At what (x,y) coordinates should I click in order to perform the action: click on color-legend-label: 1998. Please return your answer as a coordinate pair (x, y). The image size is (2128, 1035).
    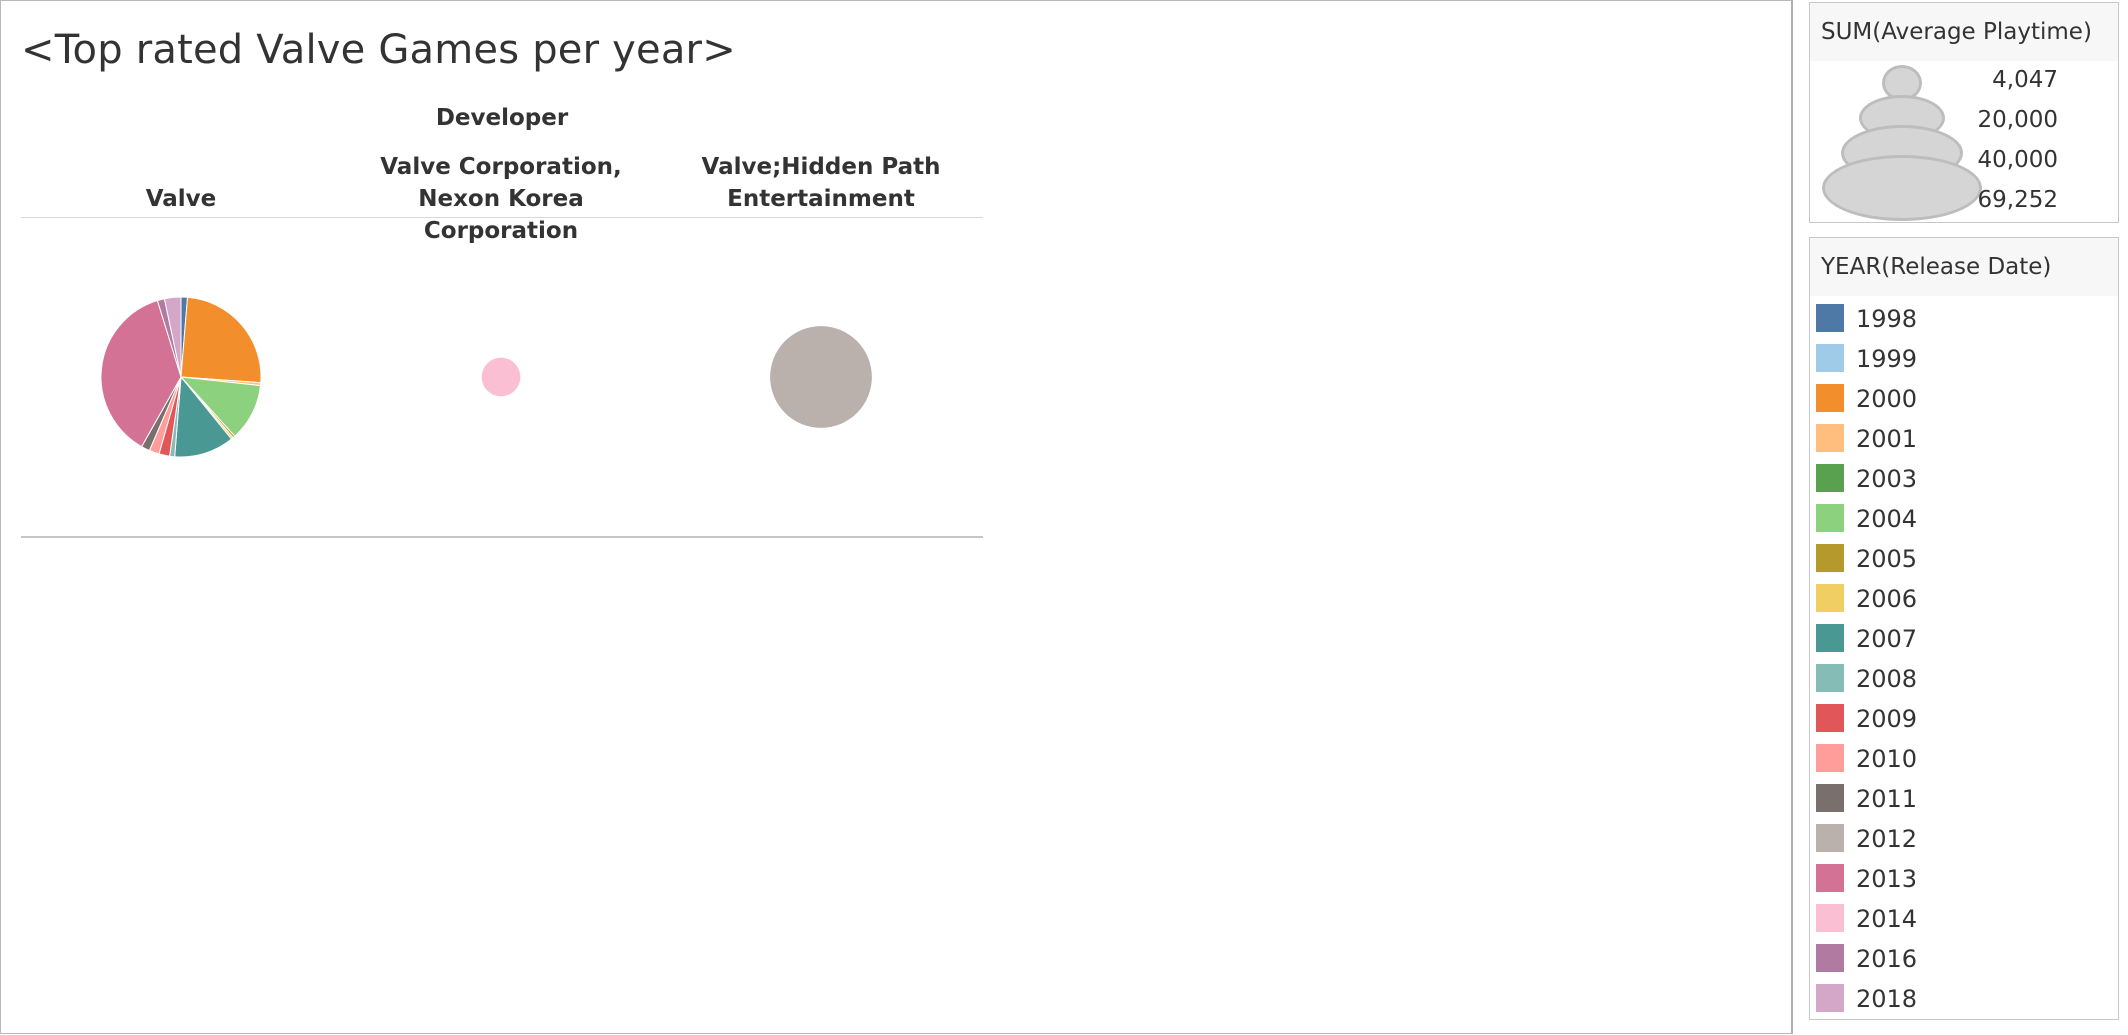
    Looking at the image, I should click on (1887, 319).